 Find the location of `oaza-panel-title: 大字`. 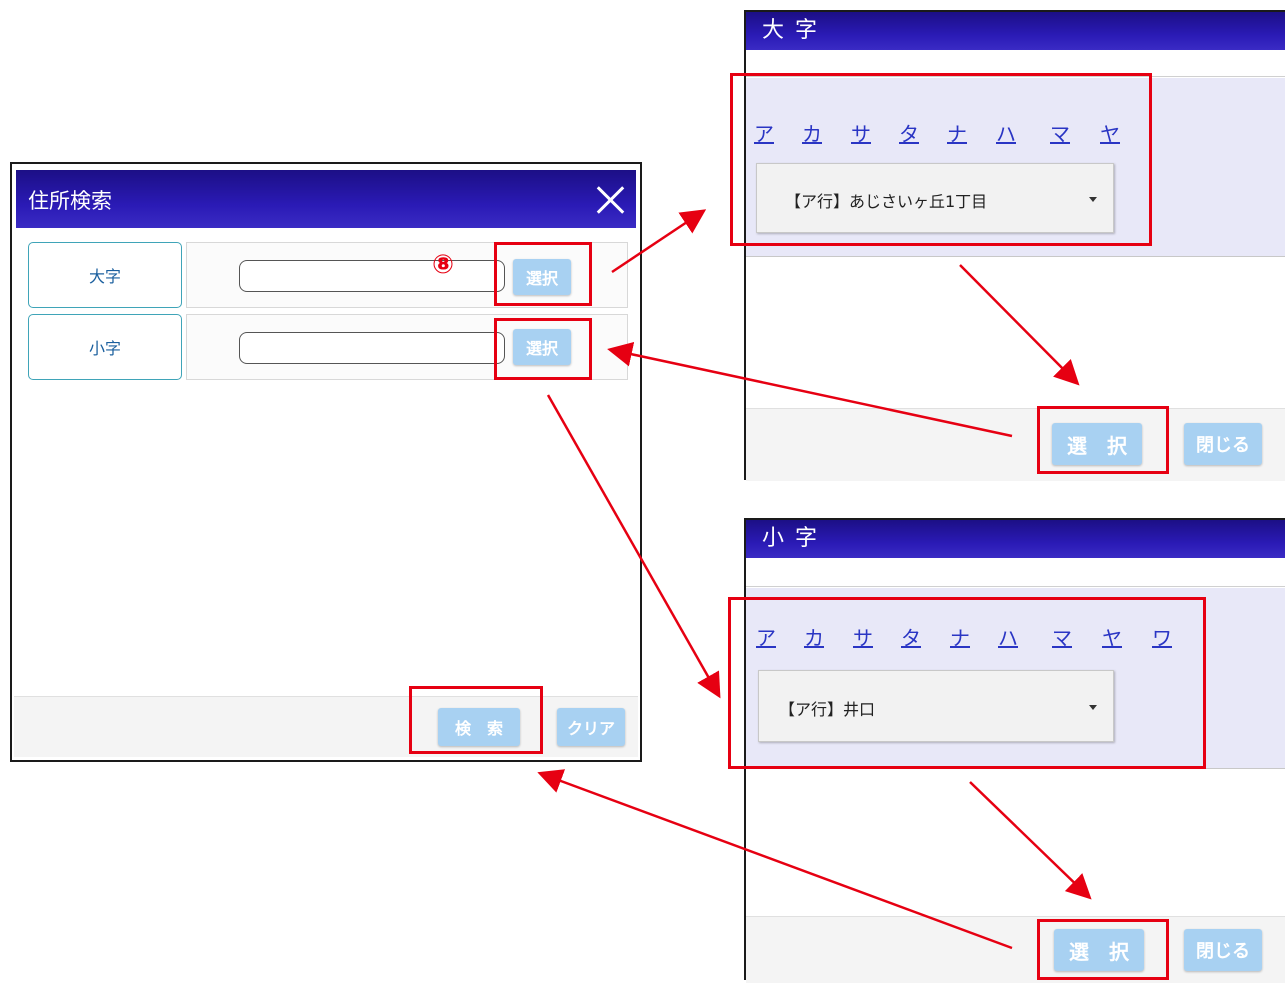

oaza-panel-title: 大字 is located at coordinates (1015, 31).